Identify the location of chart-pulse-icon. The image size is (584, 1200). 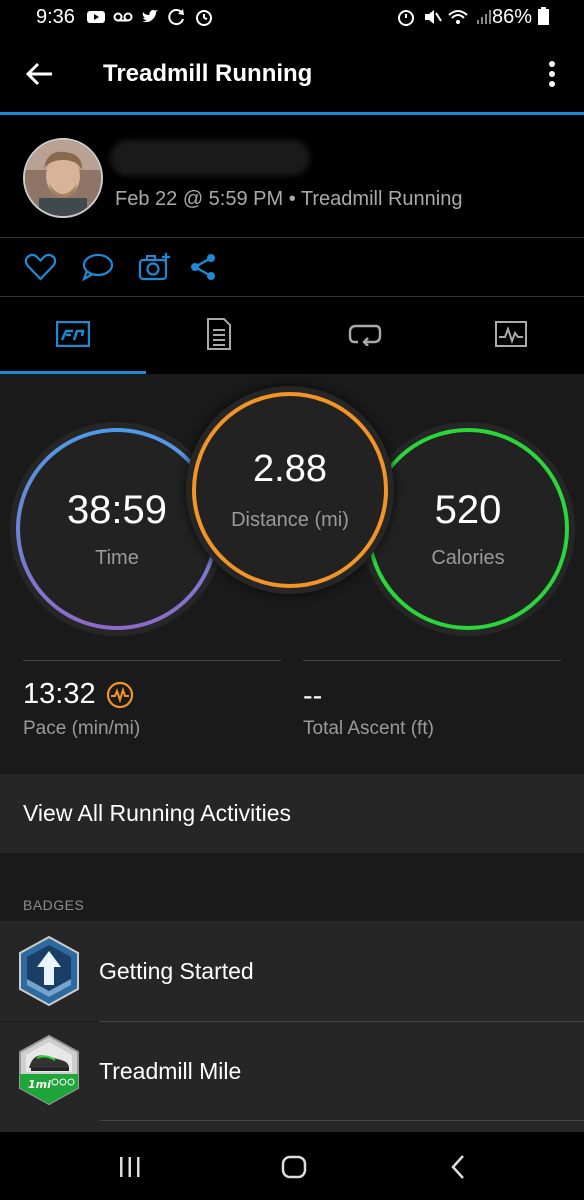
(511, 334).